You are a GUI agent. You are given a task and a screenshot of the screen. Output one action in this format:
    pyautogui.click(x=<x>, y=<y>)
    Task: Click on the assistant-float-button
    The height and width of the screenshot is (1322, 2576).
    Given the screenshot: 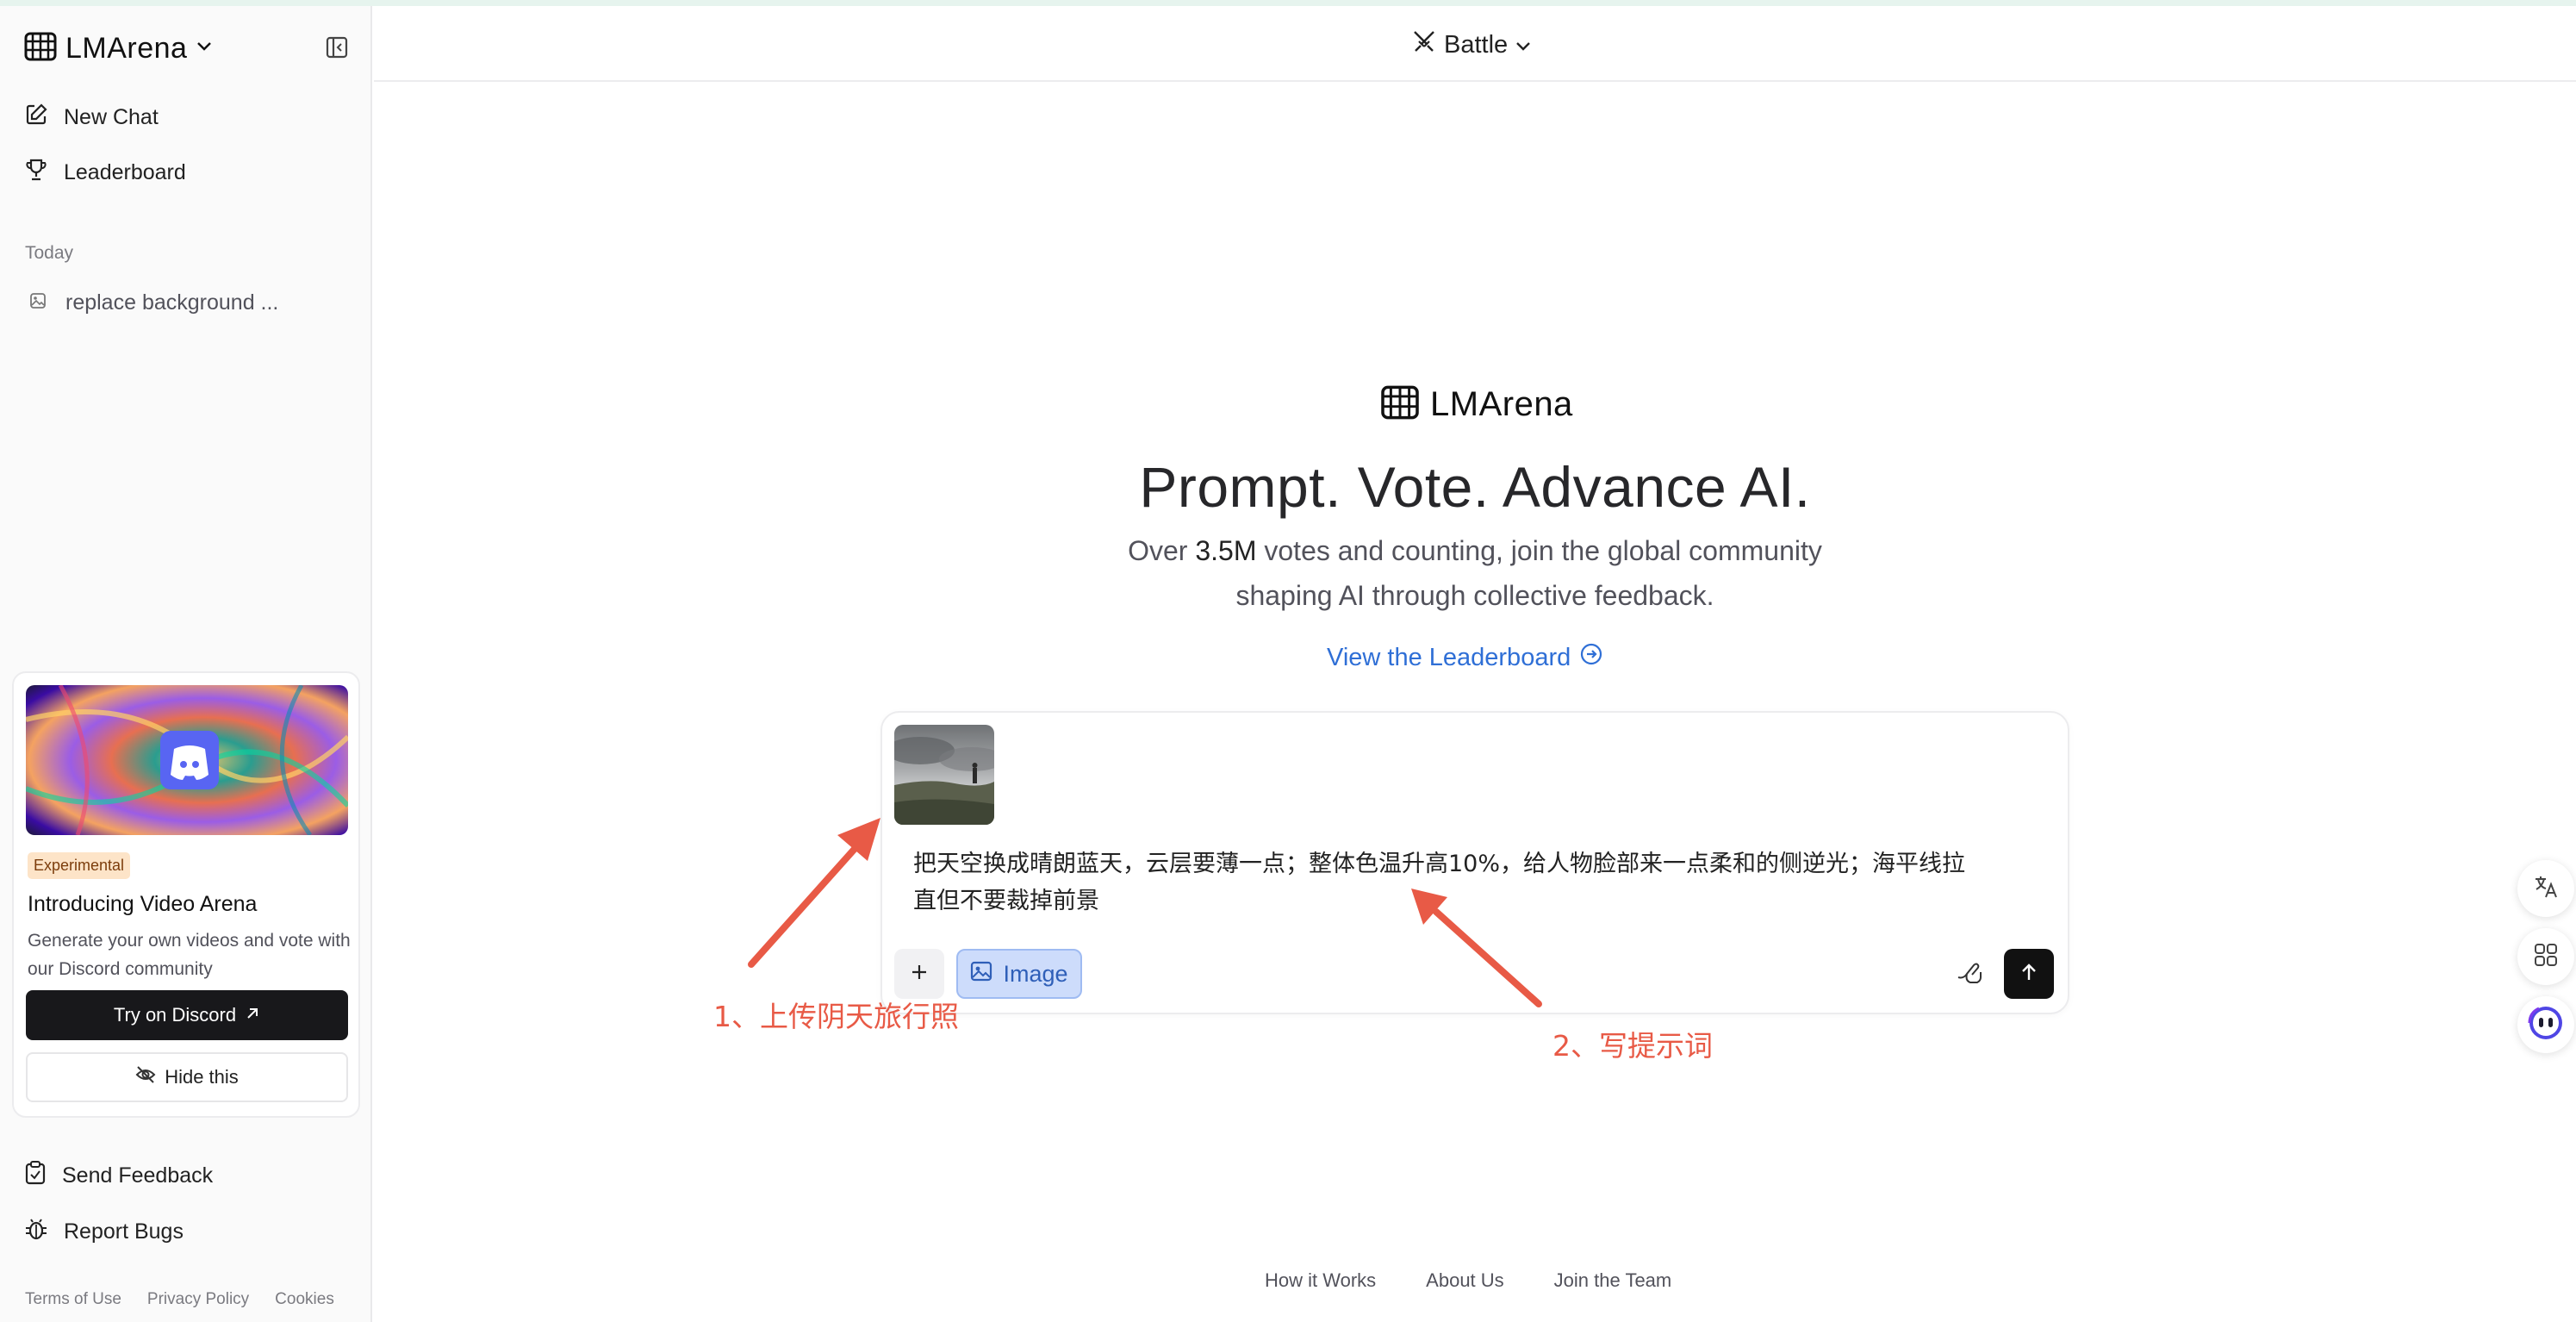 What is the action you would take?
    pyautogui.click(x=2546, y=1024)
    